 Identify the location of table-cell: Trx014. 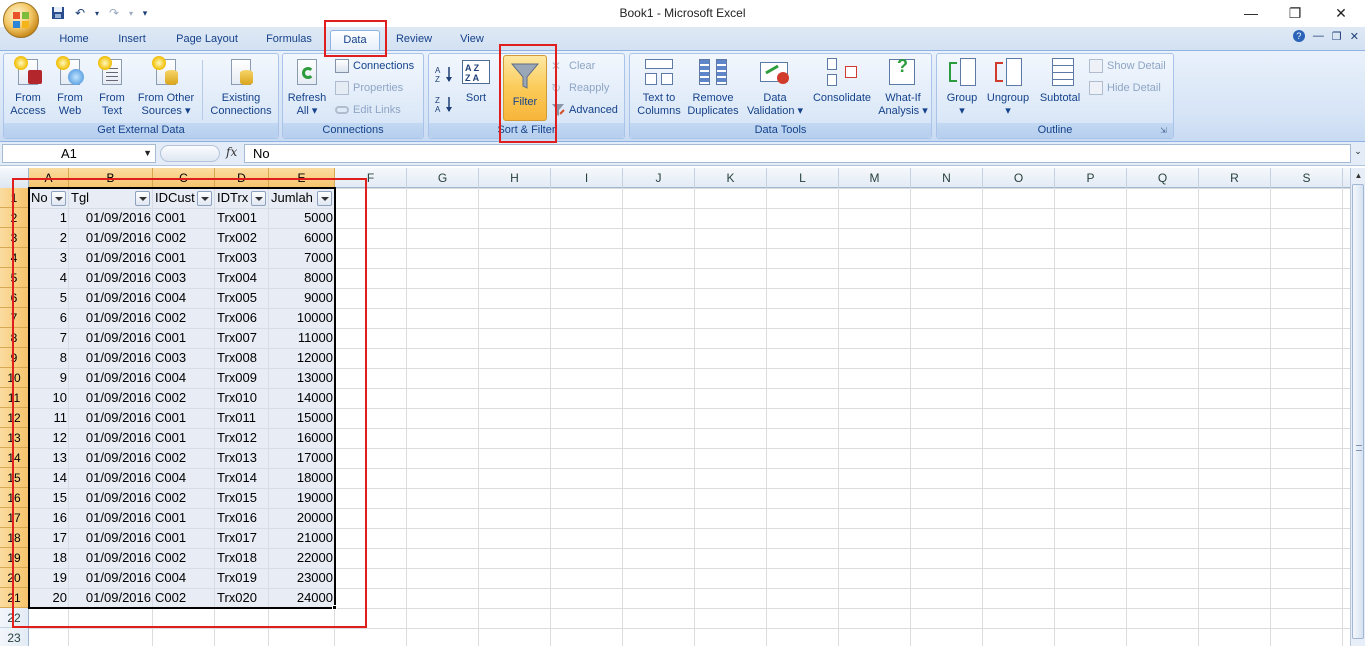
(242, 478).